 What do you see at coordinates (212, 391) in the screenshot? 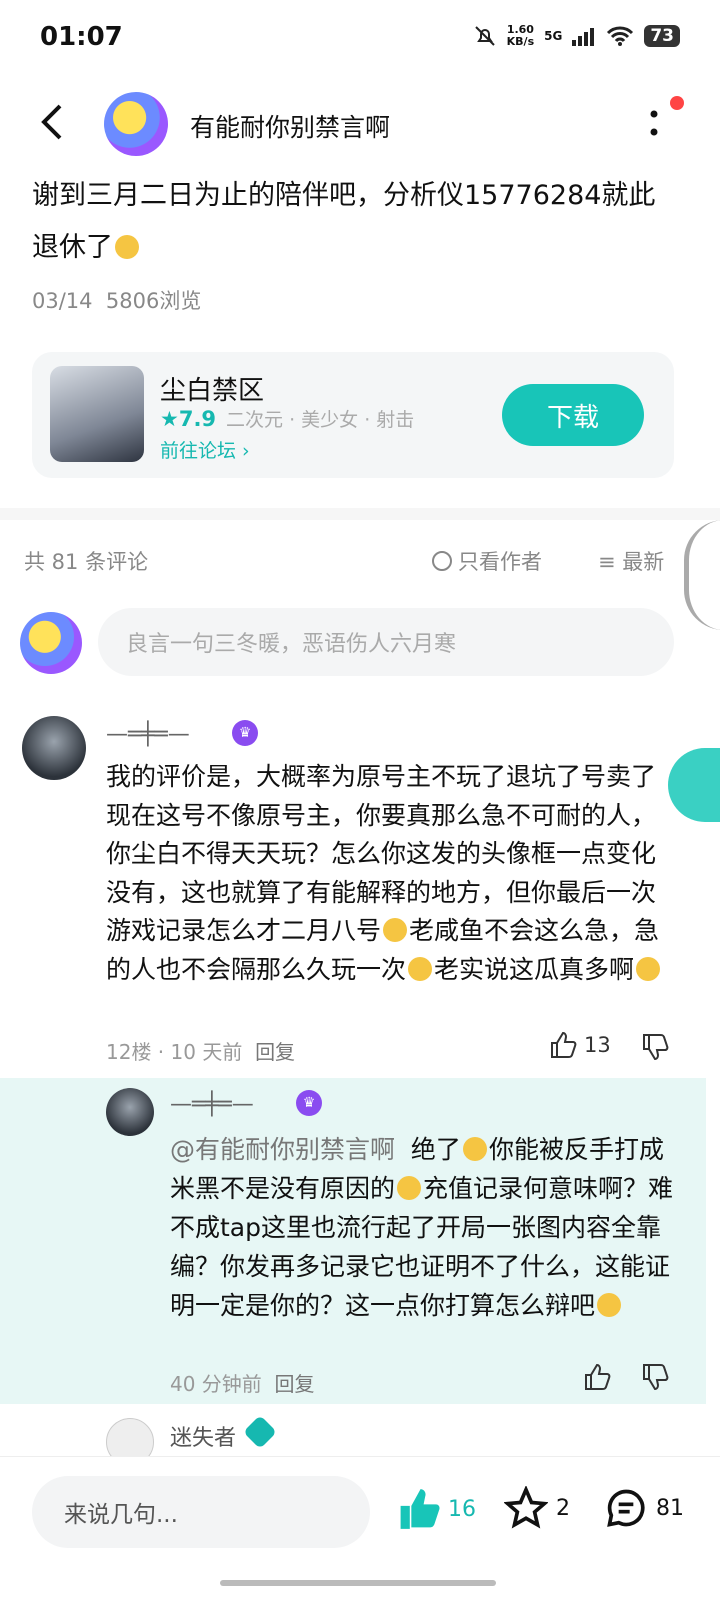
I see `game-name: 尘白禁区` at bounding box center [212, 391].